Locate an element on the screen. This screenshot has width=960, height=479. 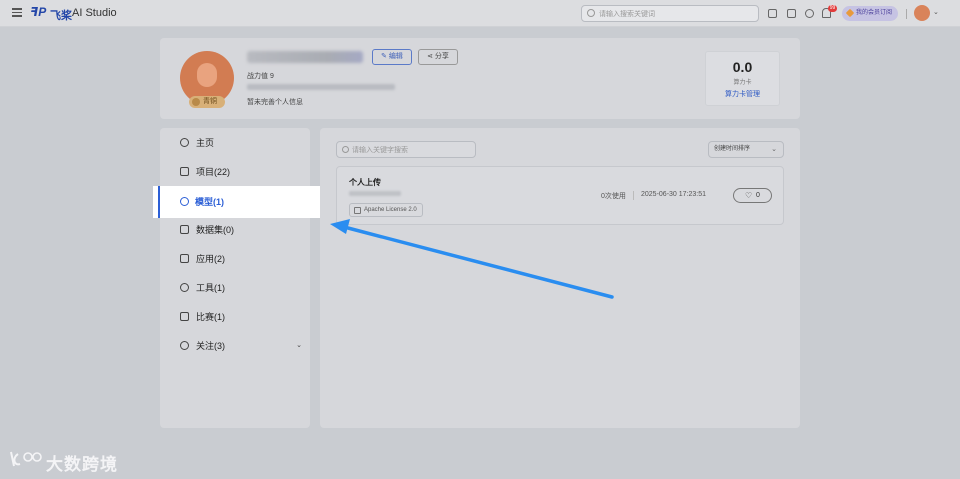
sidebar-item-apps: 应用(2) is located at coordinates (235, 259).